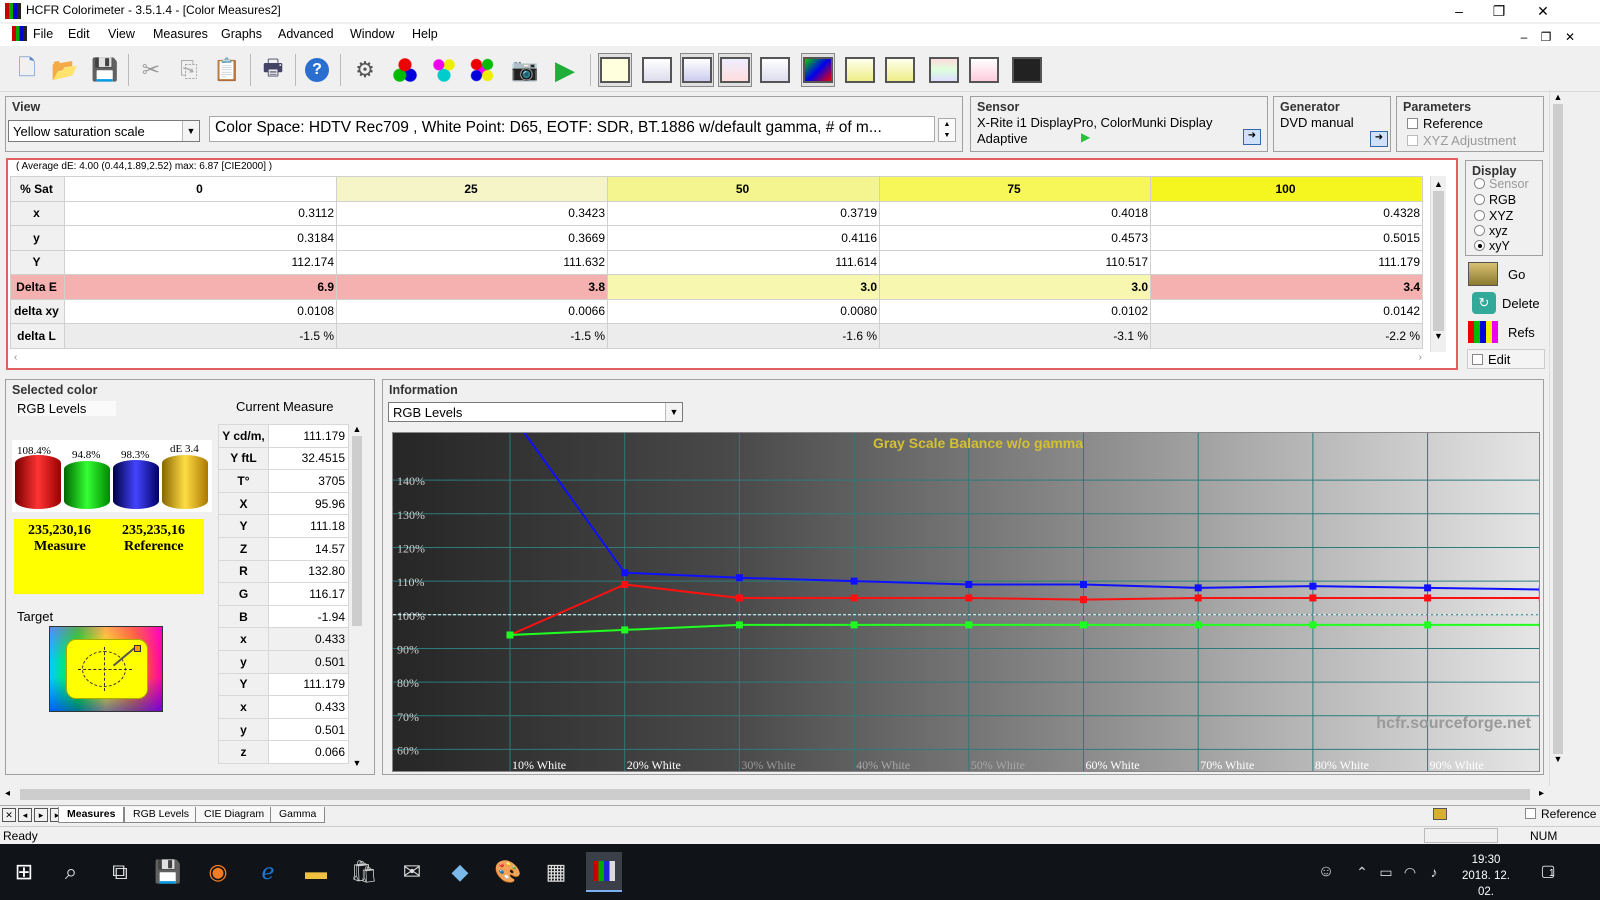 The width and height of the screenshot is (1600, 900). Describe the element at coordinates (944, 70) in the screenshot. I see `graph-view-9-icon` at that location.